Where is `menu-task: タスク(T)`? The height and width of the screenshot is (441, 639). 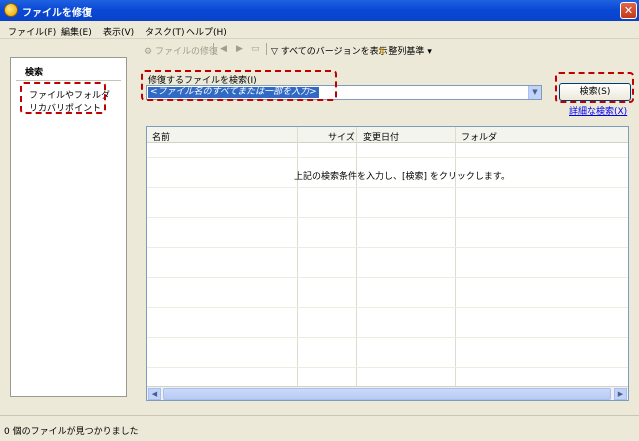 menu-task: タスク(T) is located at coordinates (165, 31).